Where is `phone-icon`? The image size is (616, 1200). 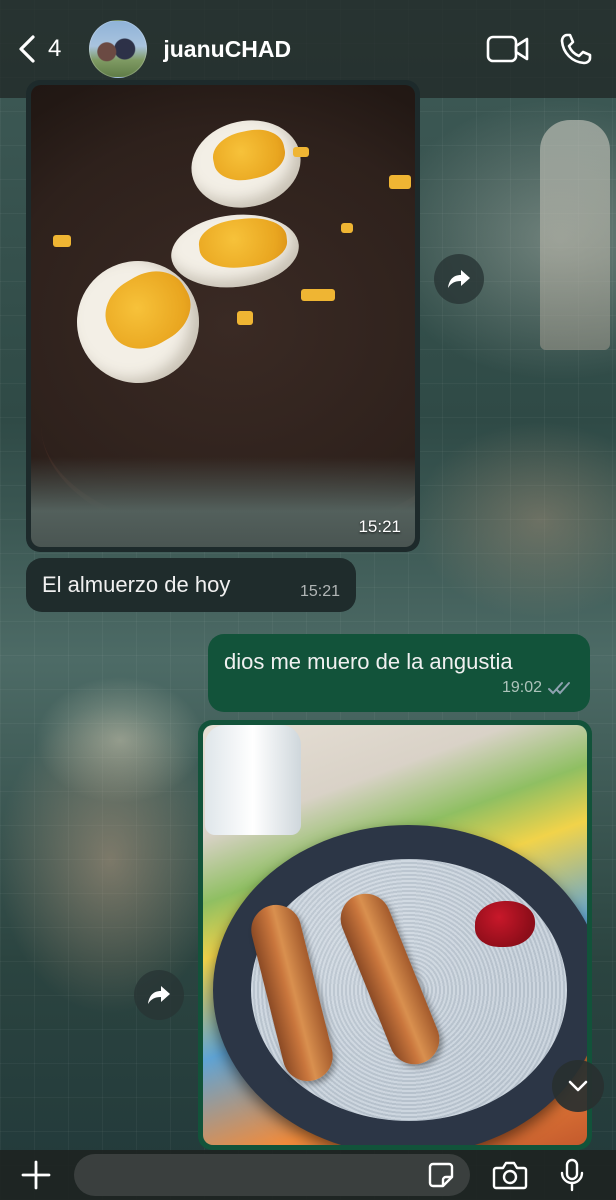 phone-icon is located at coordinates (576, 49).